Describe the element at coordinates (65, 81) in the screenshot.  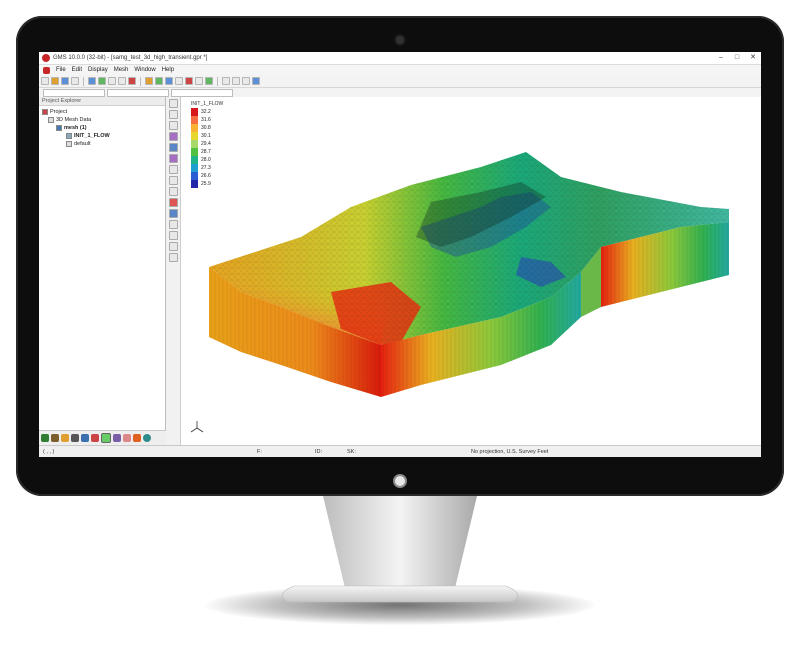
I see `save-icon` at that location.